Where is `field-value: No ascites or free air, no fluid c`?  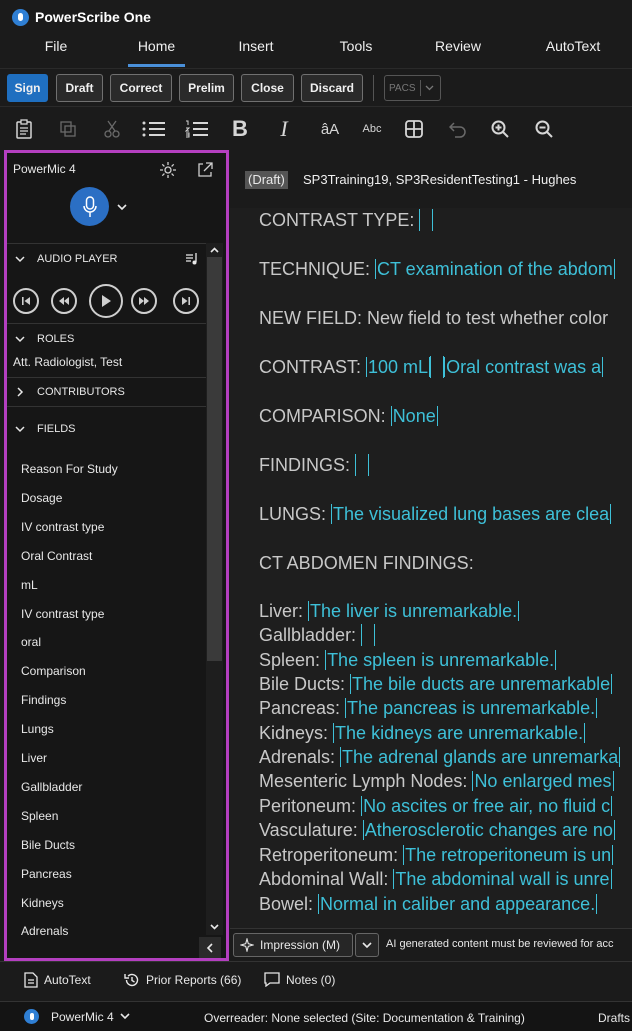
field-value: No ascites or free air, no fluid c is located at coordinates (487, 806).